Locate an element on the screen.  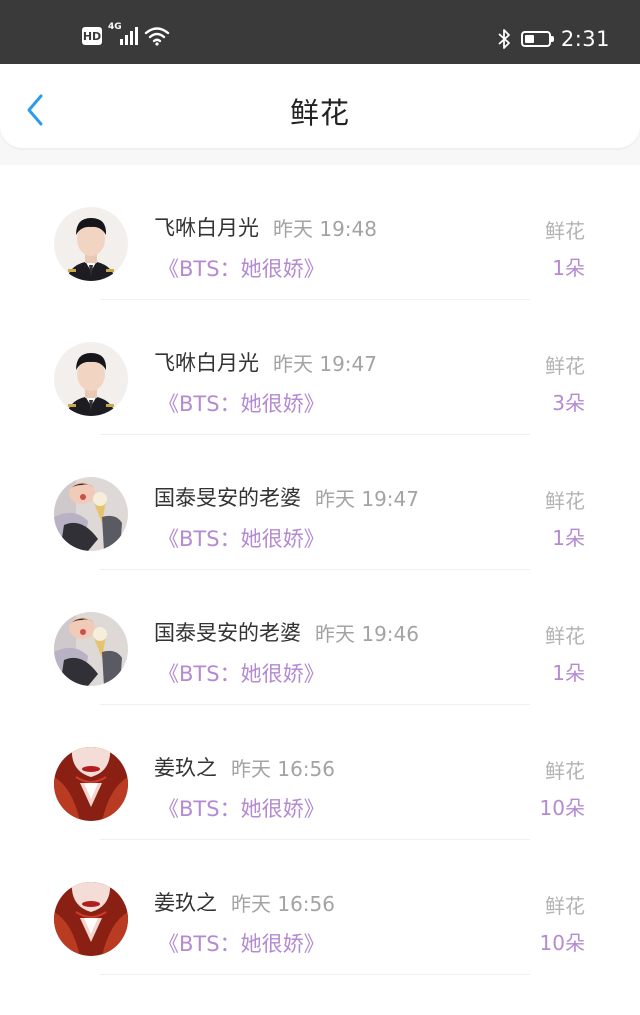
list-item: 国泰旻安的老婆 昨天 19:46 《BTS：她很娇》 鲜花 1朵 is located at coordinates (320, 637).